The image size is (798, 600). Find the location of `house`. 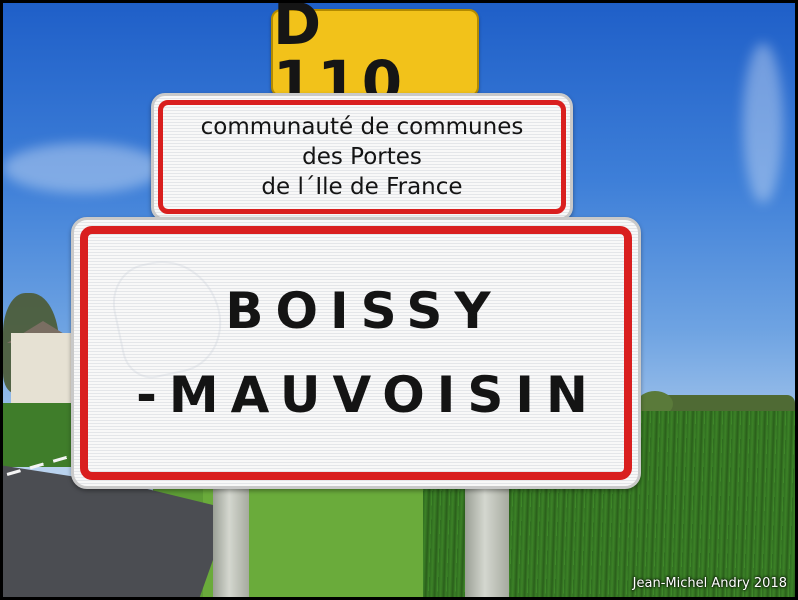

house is located at coordinates (43, 368).